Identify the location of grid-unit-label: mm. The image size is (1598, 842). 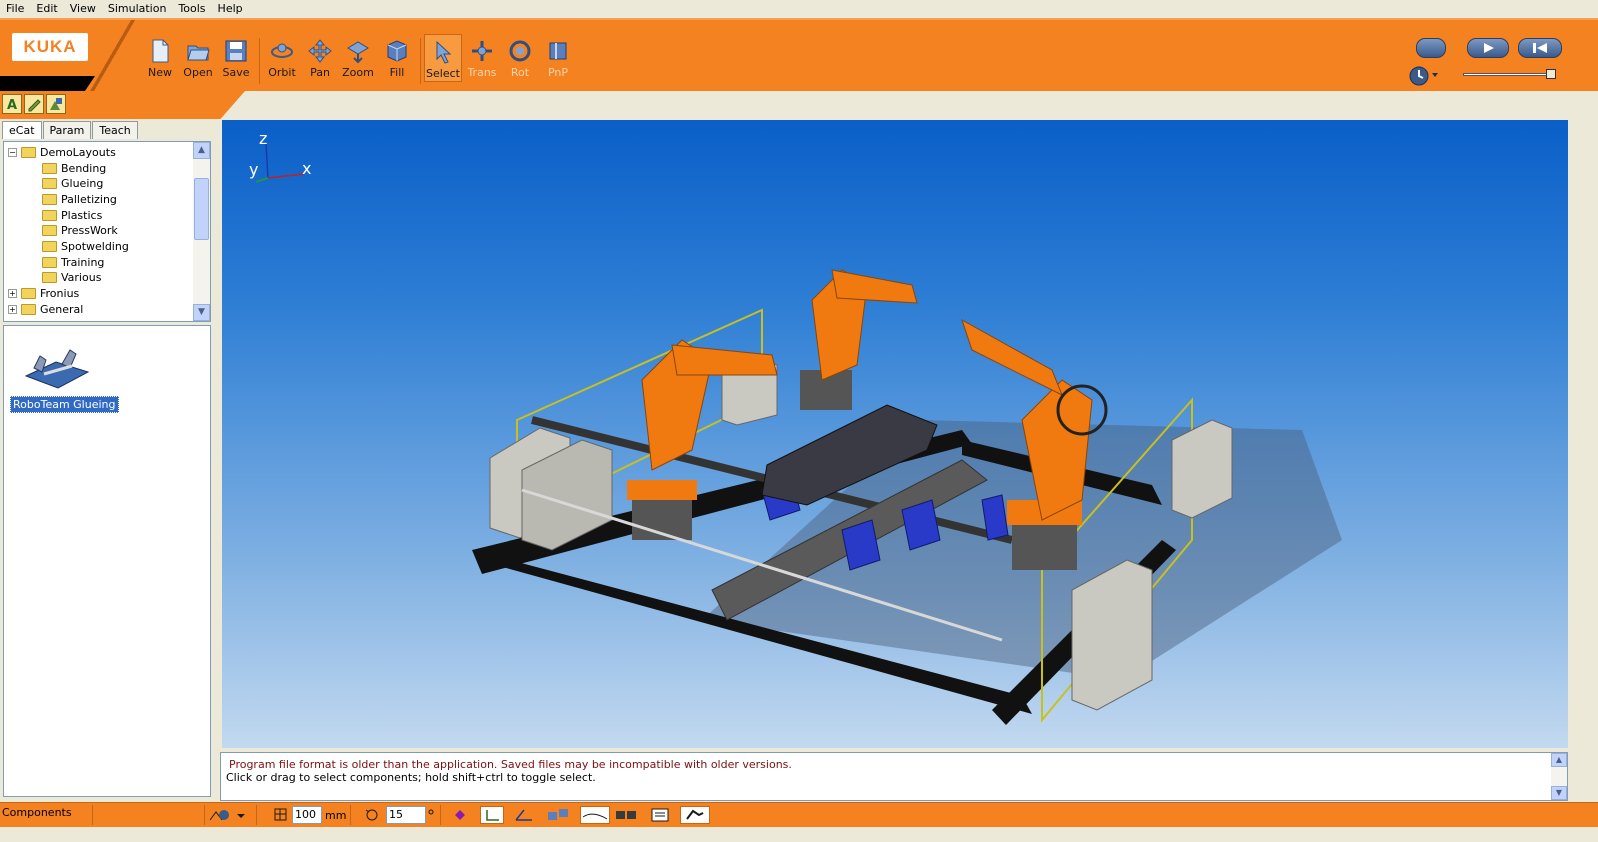
(336, 815).